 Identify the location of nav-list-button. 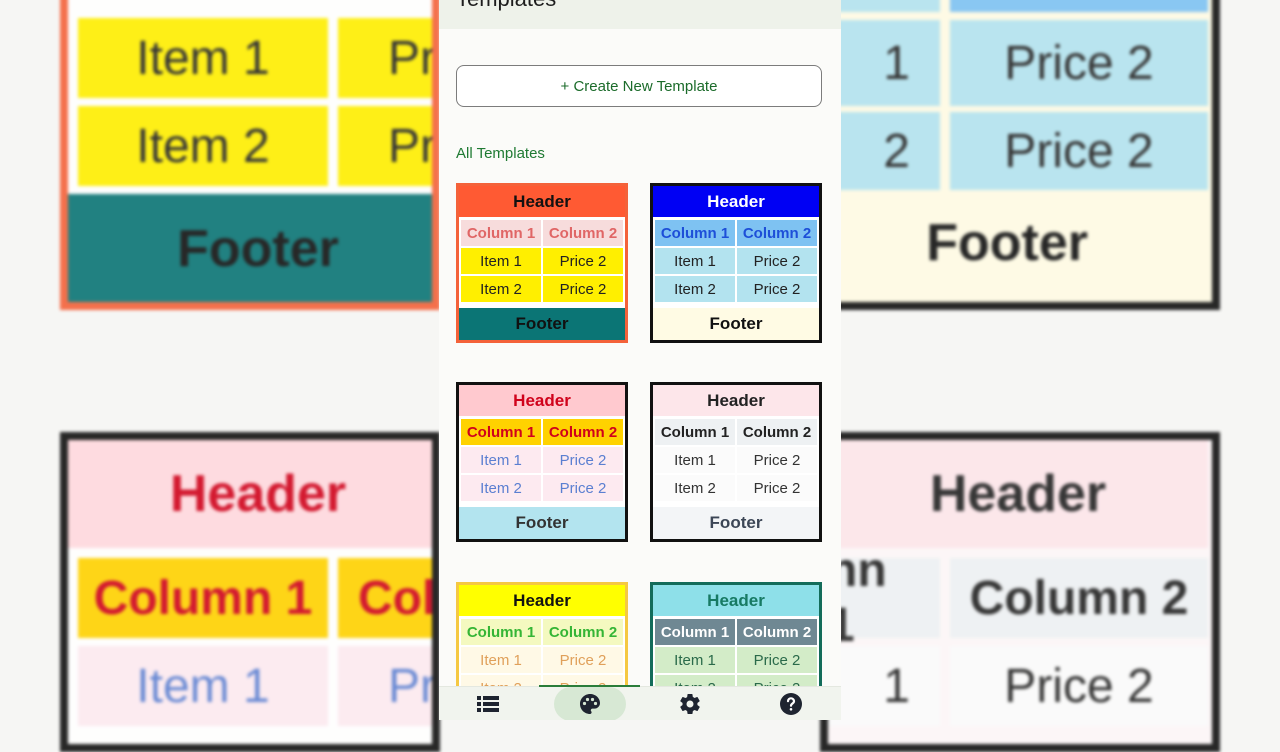
(488, 703).